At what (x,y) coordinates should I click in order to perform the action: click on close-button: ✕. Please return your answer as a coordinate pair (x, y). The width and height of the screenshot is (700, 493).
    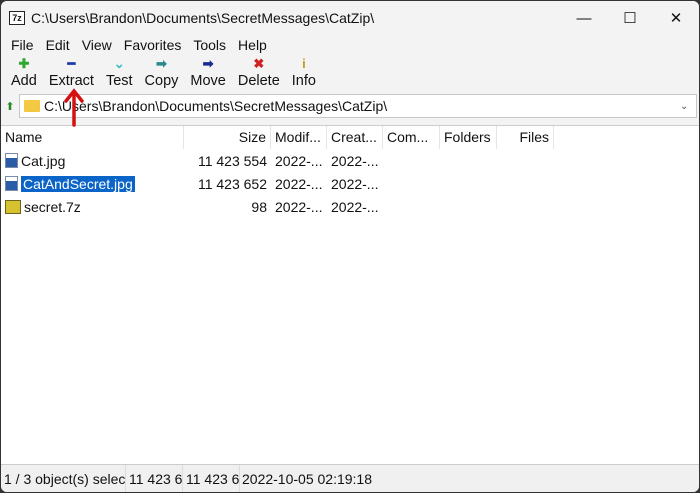
    Looking at the image, I should click on (676, 18).